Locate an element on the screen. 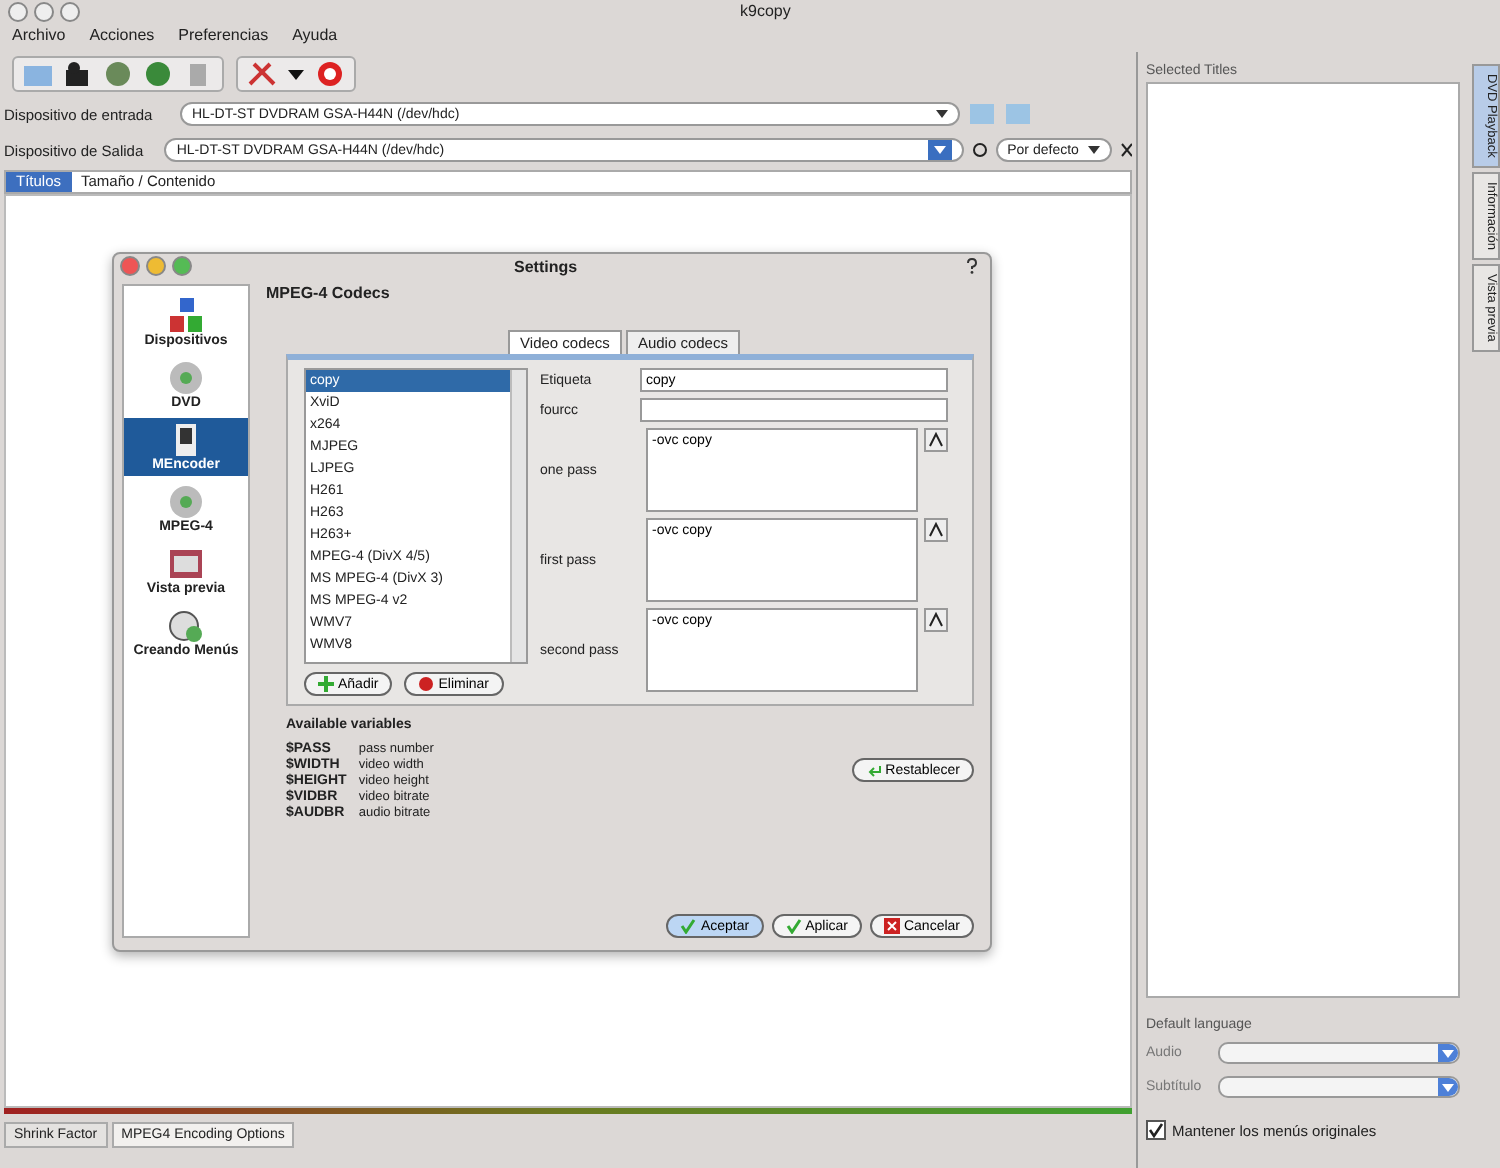 This screenshot has width=1500, height=1168. close-icon is located at coordinates (1125, 150).